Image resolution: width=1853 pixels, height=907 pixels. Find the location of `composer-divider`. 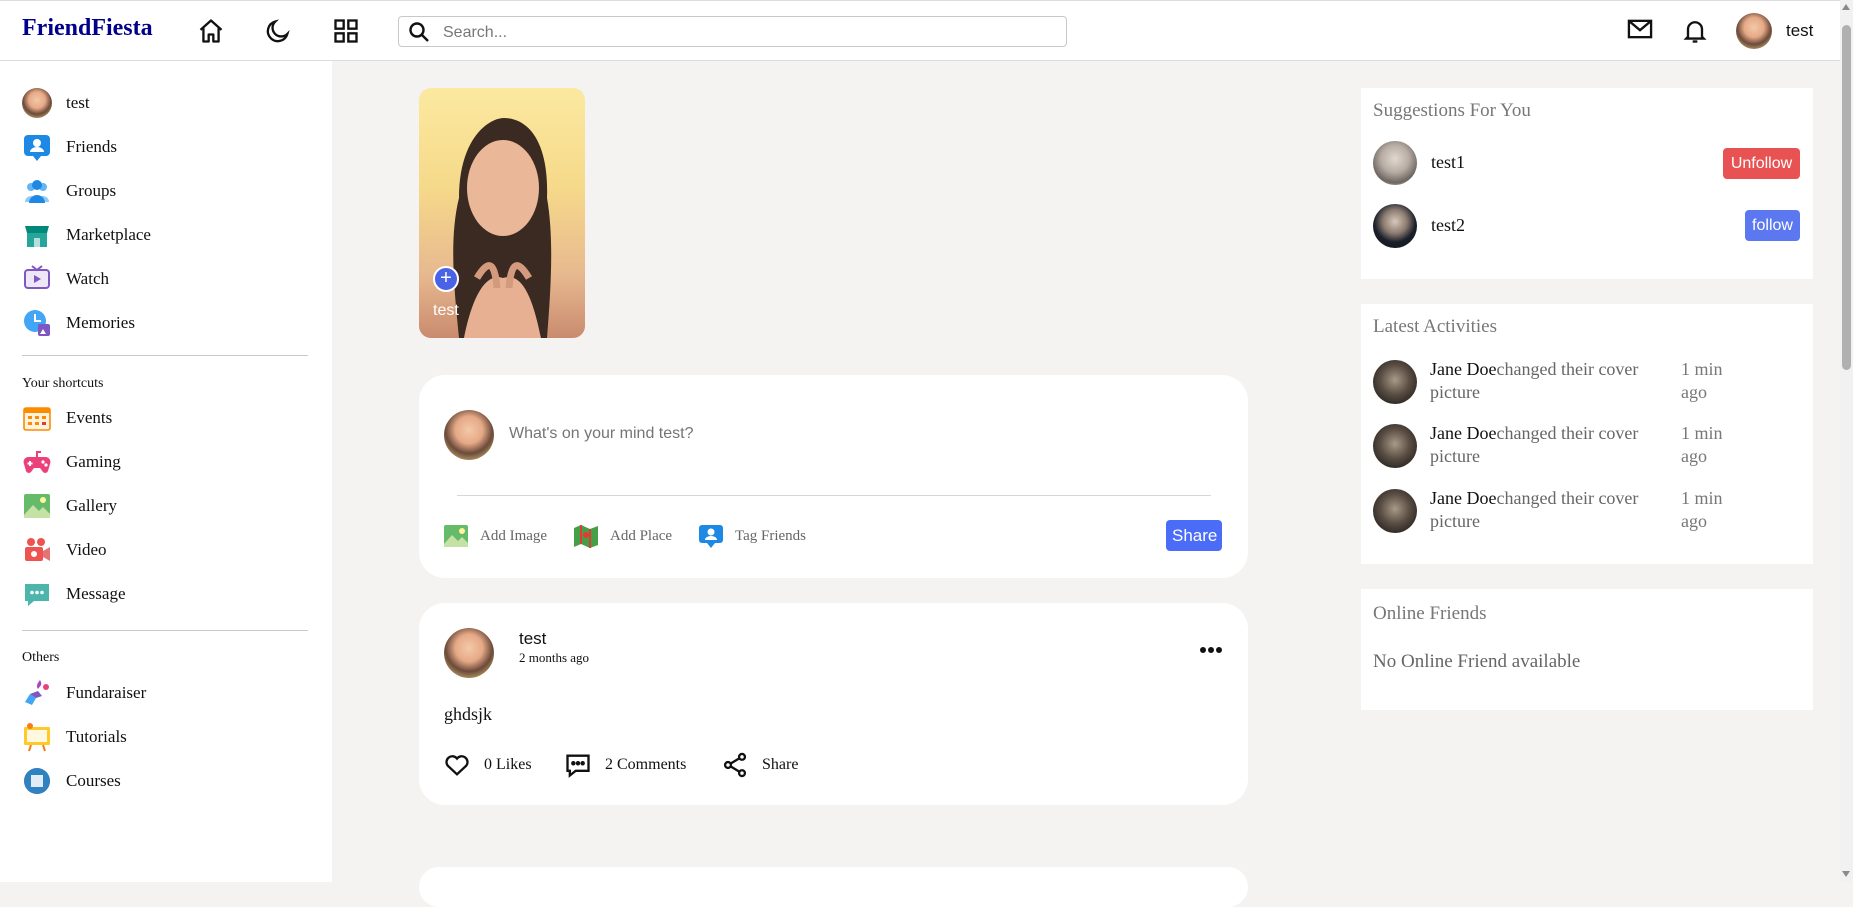

composer-divider is located at coordinates (834, 495).